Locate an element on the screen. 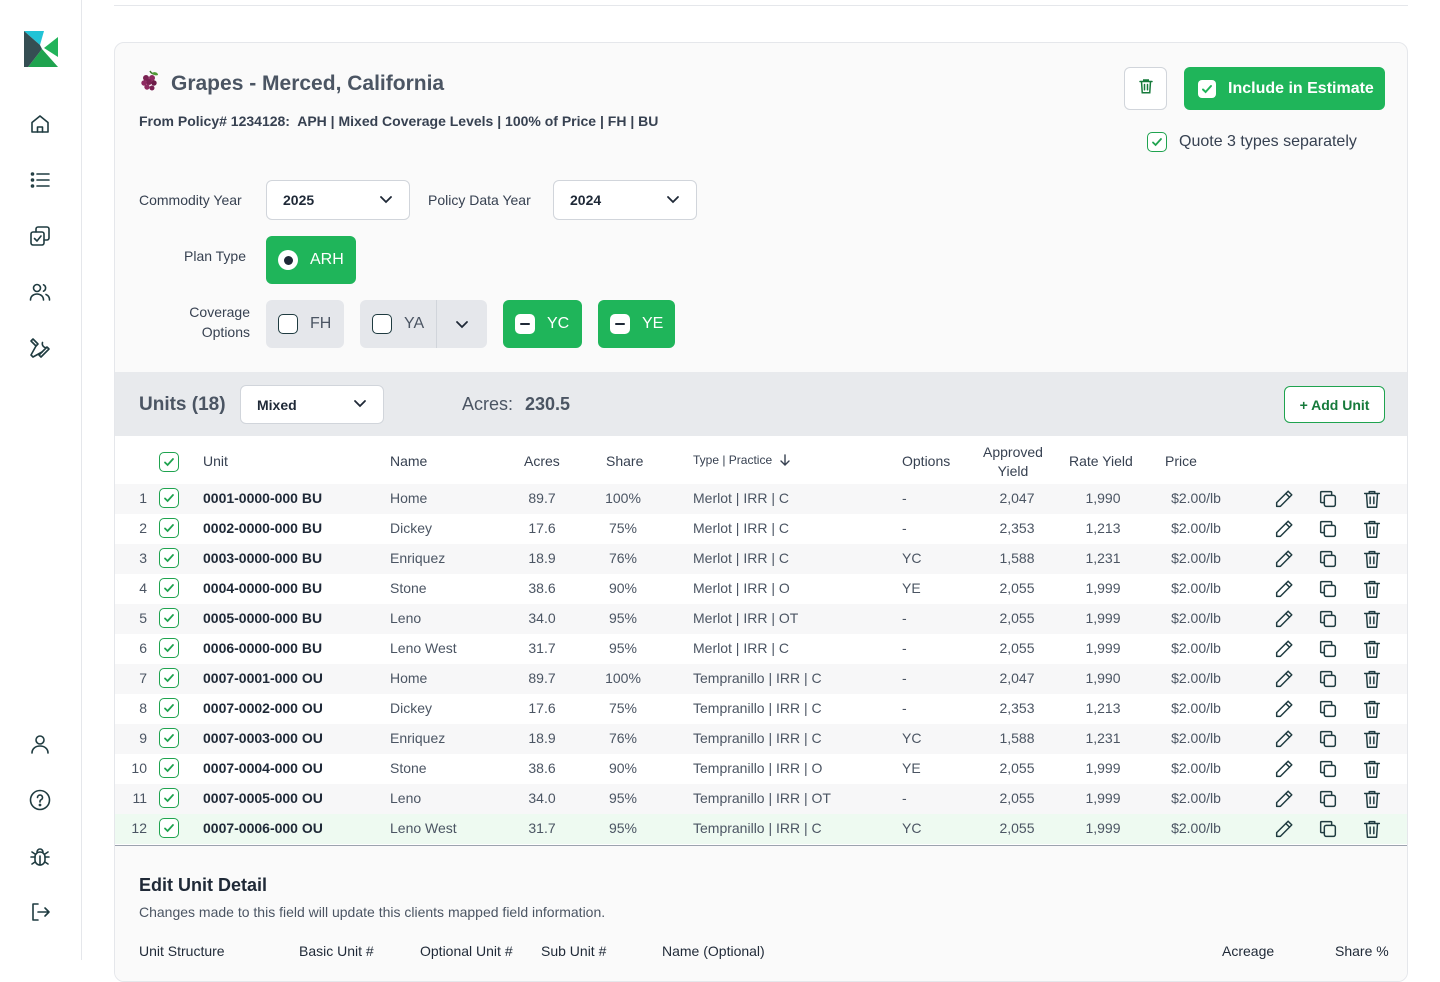 This screenshot has width=1440, height=982. home-icon is located at coordinates (40, 124).